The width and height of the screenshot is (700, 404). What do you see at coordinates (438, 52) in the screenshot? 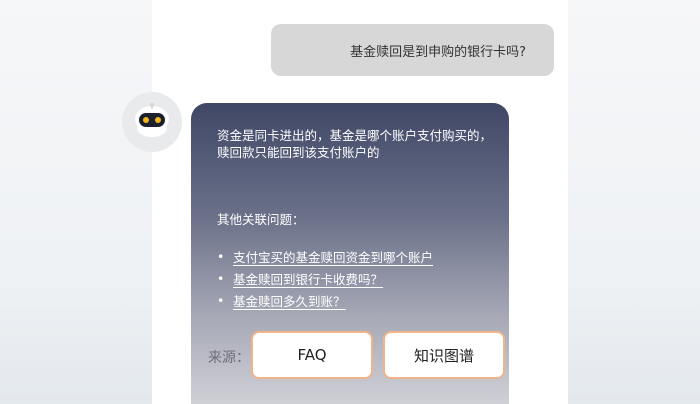
I see `user-message-text: 基金赎回是到申购的银行卡吗?` at bounding box center [438, 52].